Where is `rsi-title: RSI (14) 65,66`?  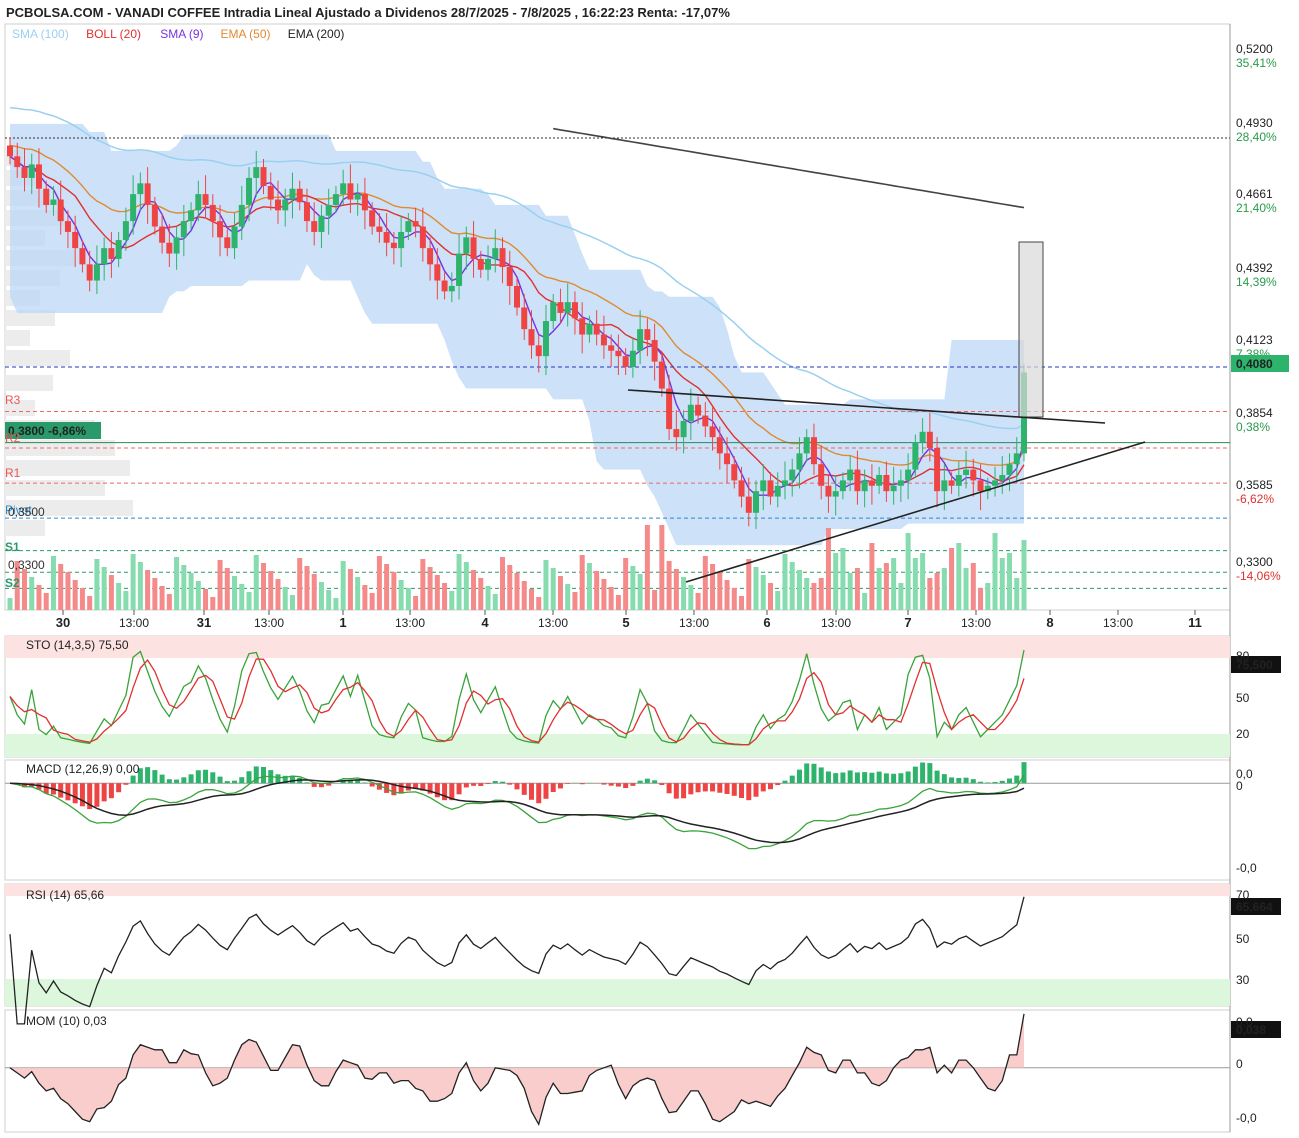
rsi-title: RSI (14) 65,66 is located at coordinates (65, 895).